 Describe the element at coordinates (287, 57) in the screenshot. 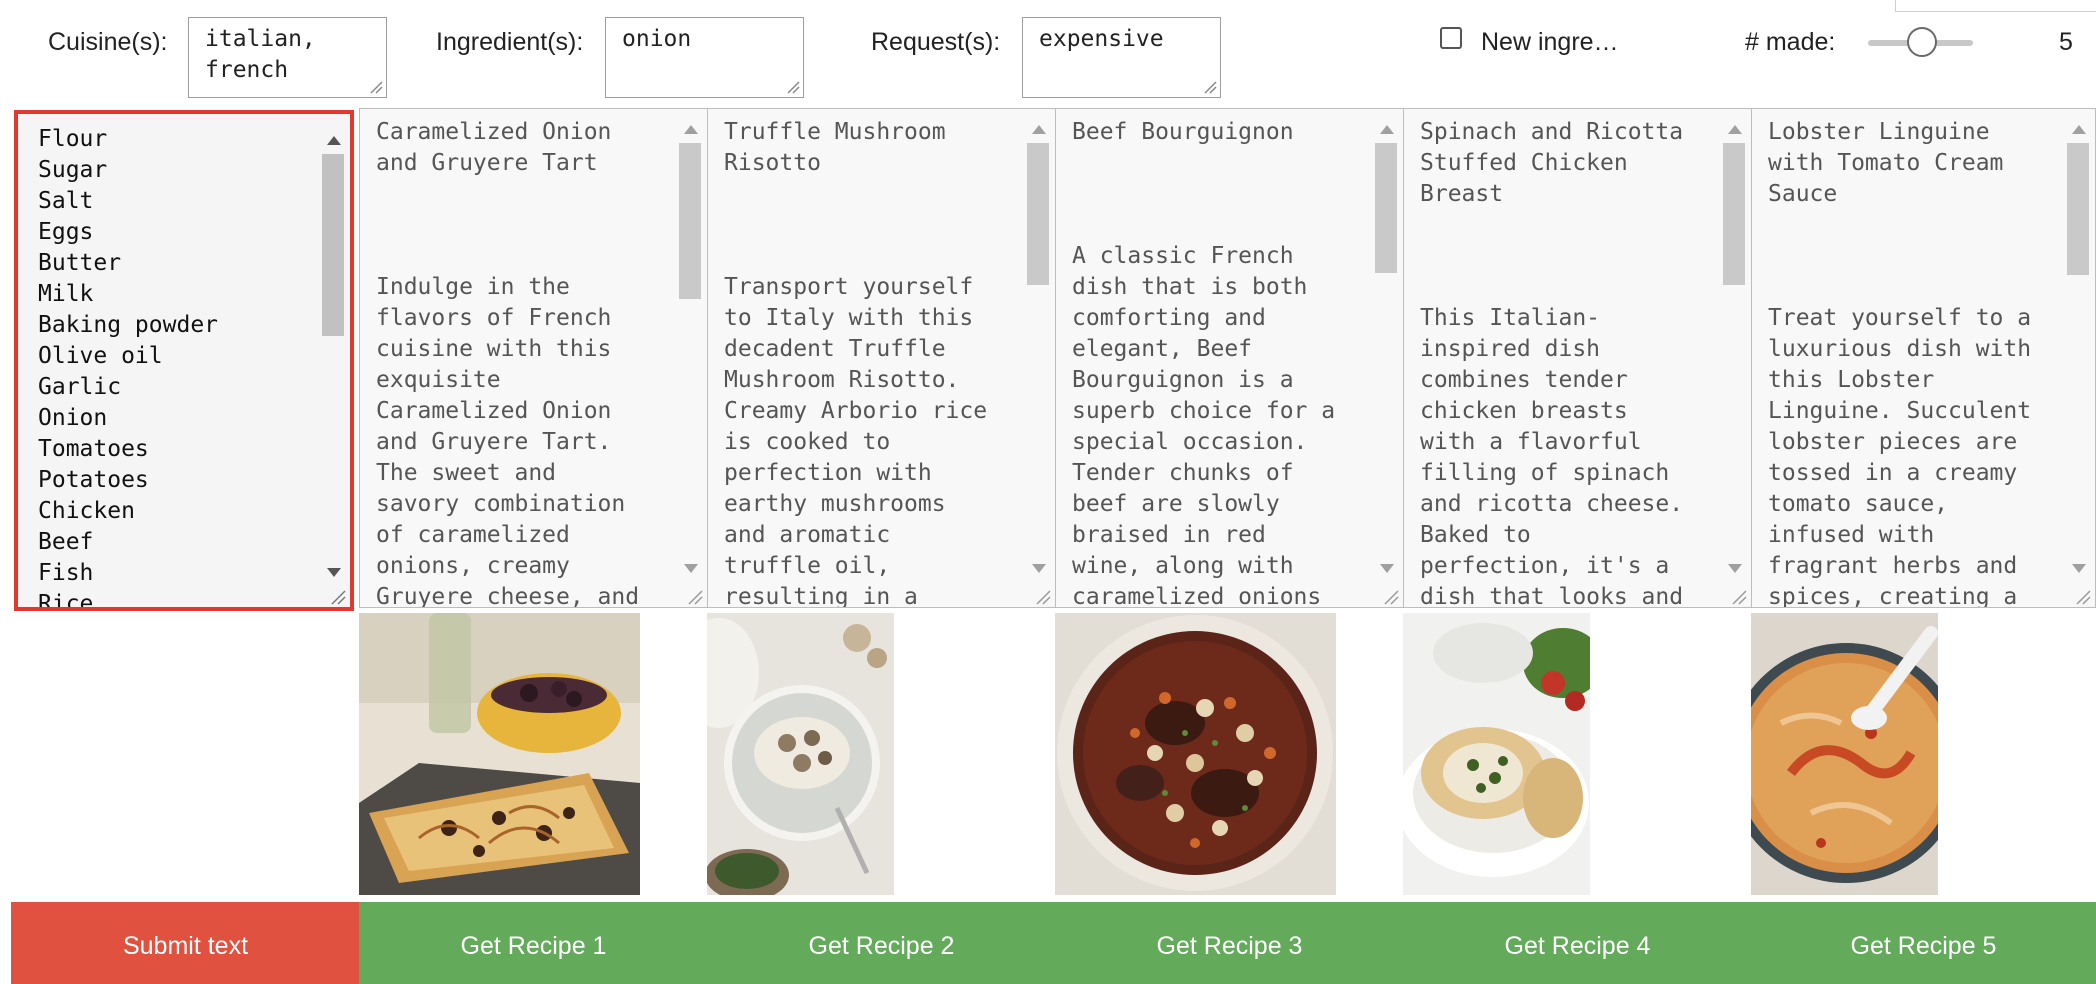

I see `cuisine-input: italian, french` at that location.